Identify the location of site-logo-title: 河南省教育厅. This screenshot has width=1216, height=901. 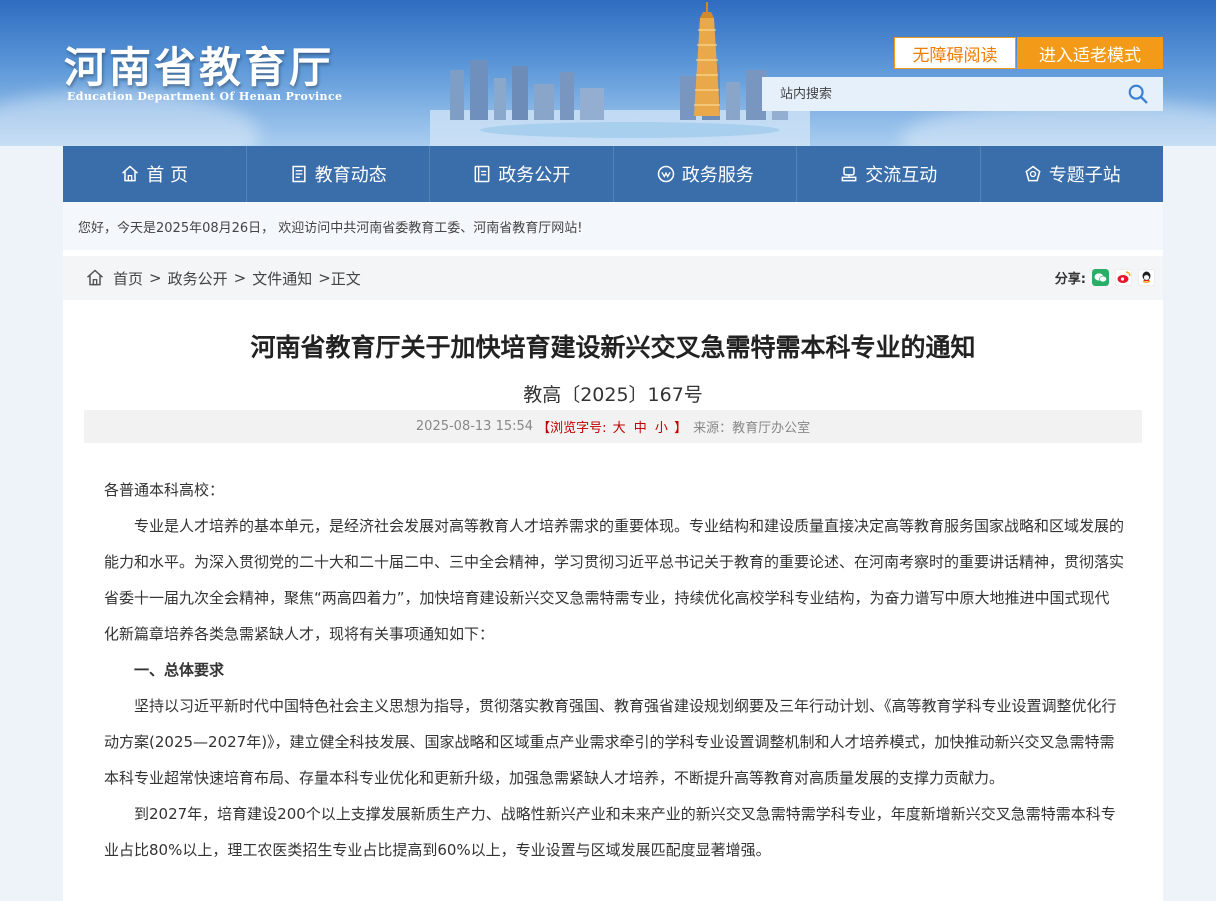
(199, 64).